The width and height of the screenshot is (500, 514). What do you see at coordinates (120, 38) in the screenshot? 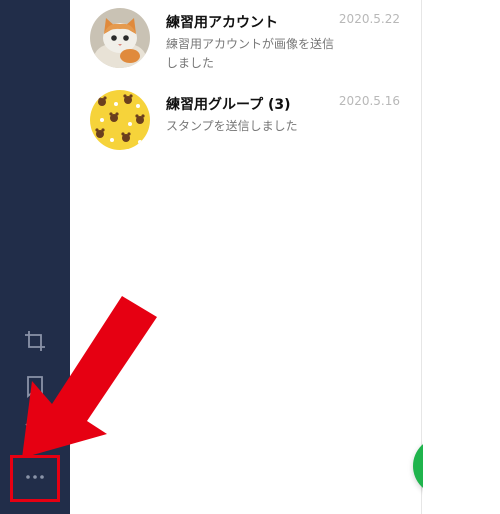
I see `kitten-avatar` at bounding box center [120, 38].